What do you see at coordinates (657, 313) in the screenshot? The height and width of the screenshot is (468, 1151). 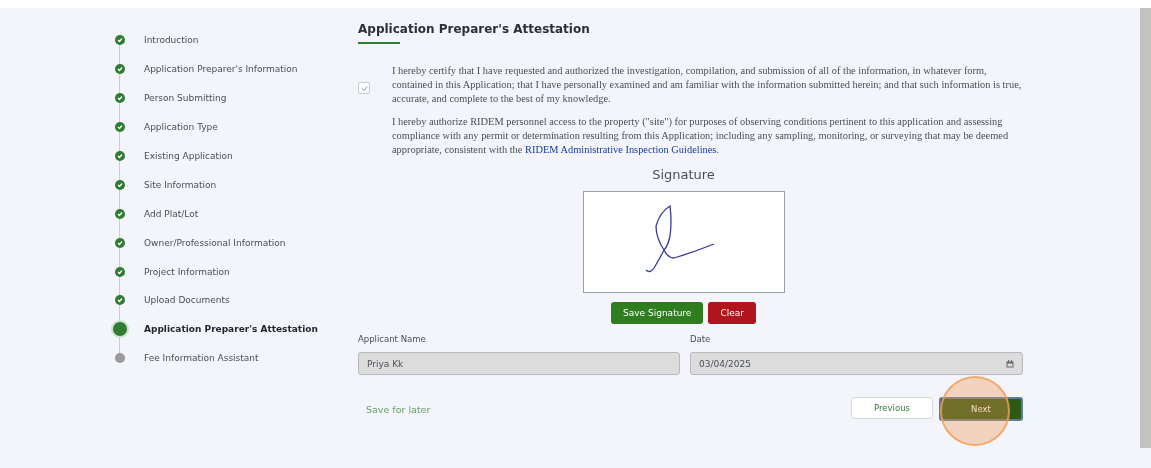 I see `save-signature-button: Save Signature` at bounding box center [657, 313].